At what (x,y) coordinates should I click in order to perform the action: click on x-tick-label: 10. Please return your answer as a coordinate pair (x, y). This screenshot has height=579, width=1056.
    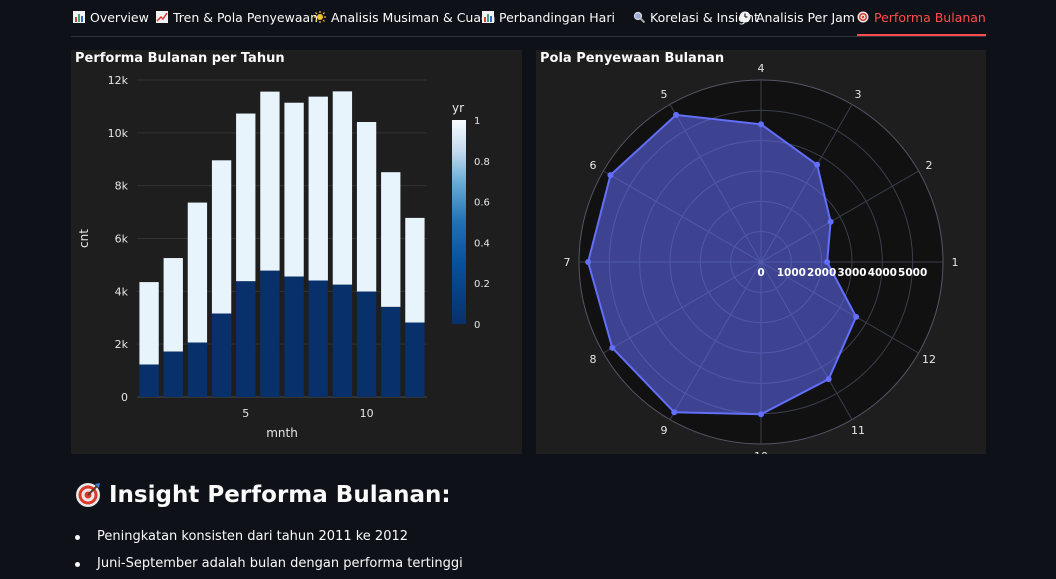
    Looking at the image, I should click on (367, 413).